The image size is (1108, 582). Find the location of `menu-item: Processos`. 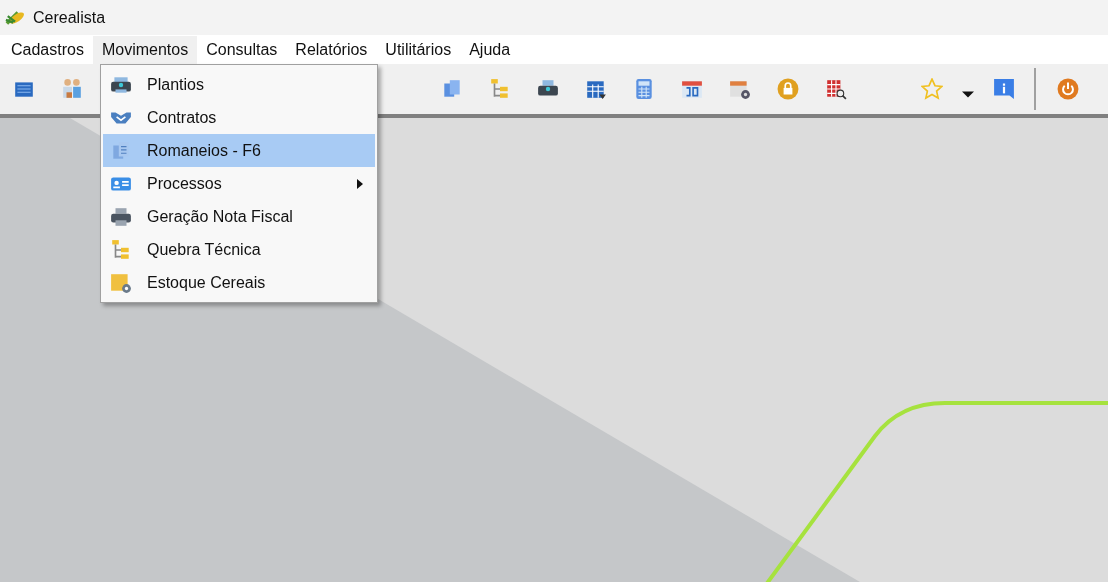

menu-item: Processos is located at coordinates (239, 183).